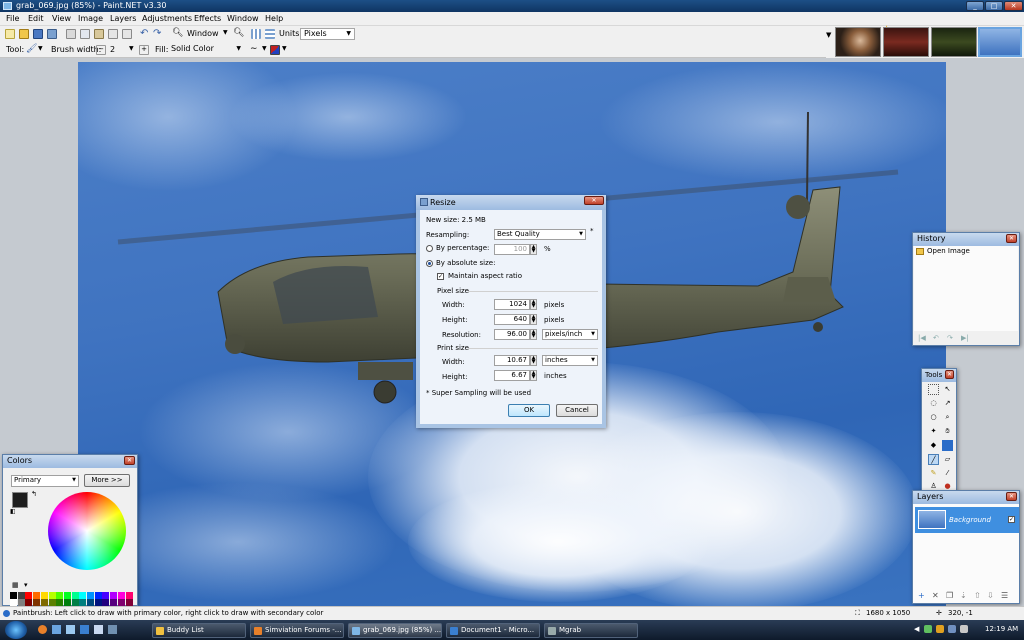 The image size is (1024, 640). Describe the element at coordinates (540, 234) in the screenshot. I see `resampling-dropdown: Best Quality ▼` at that location.